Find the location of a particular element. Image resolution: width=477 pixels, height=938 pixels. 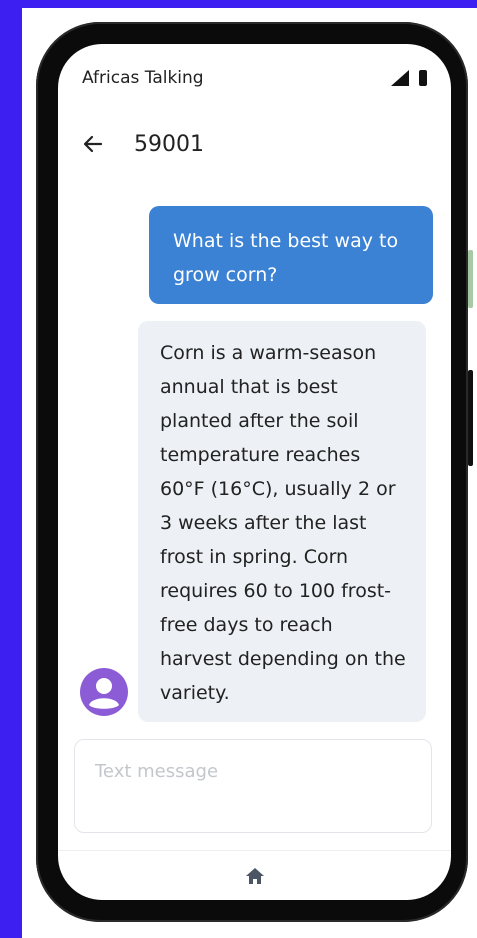

text-message-input is located at coordinates (255, 771).